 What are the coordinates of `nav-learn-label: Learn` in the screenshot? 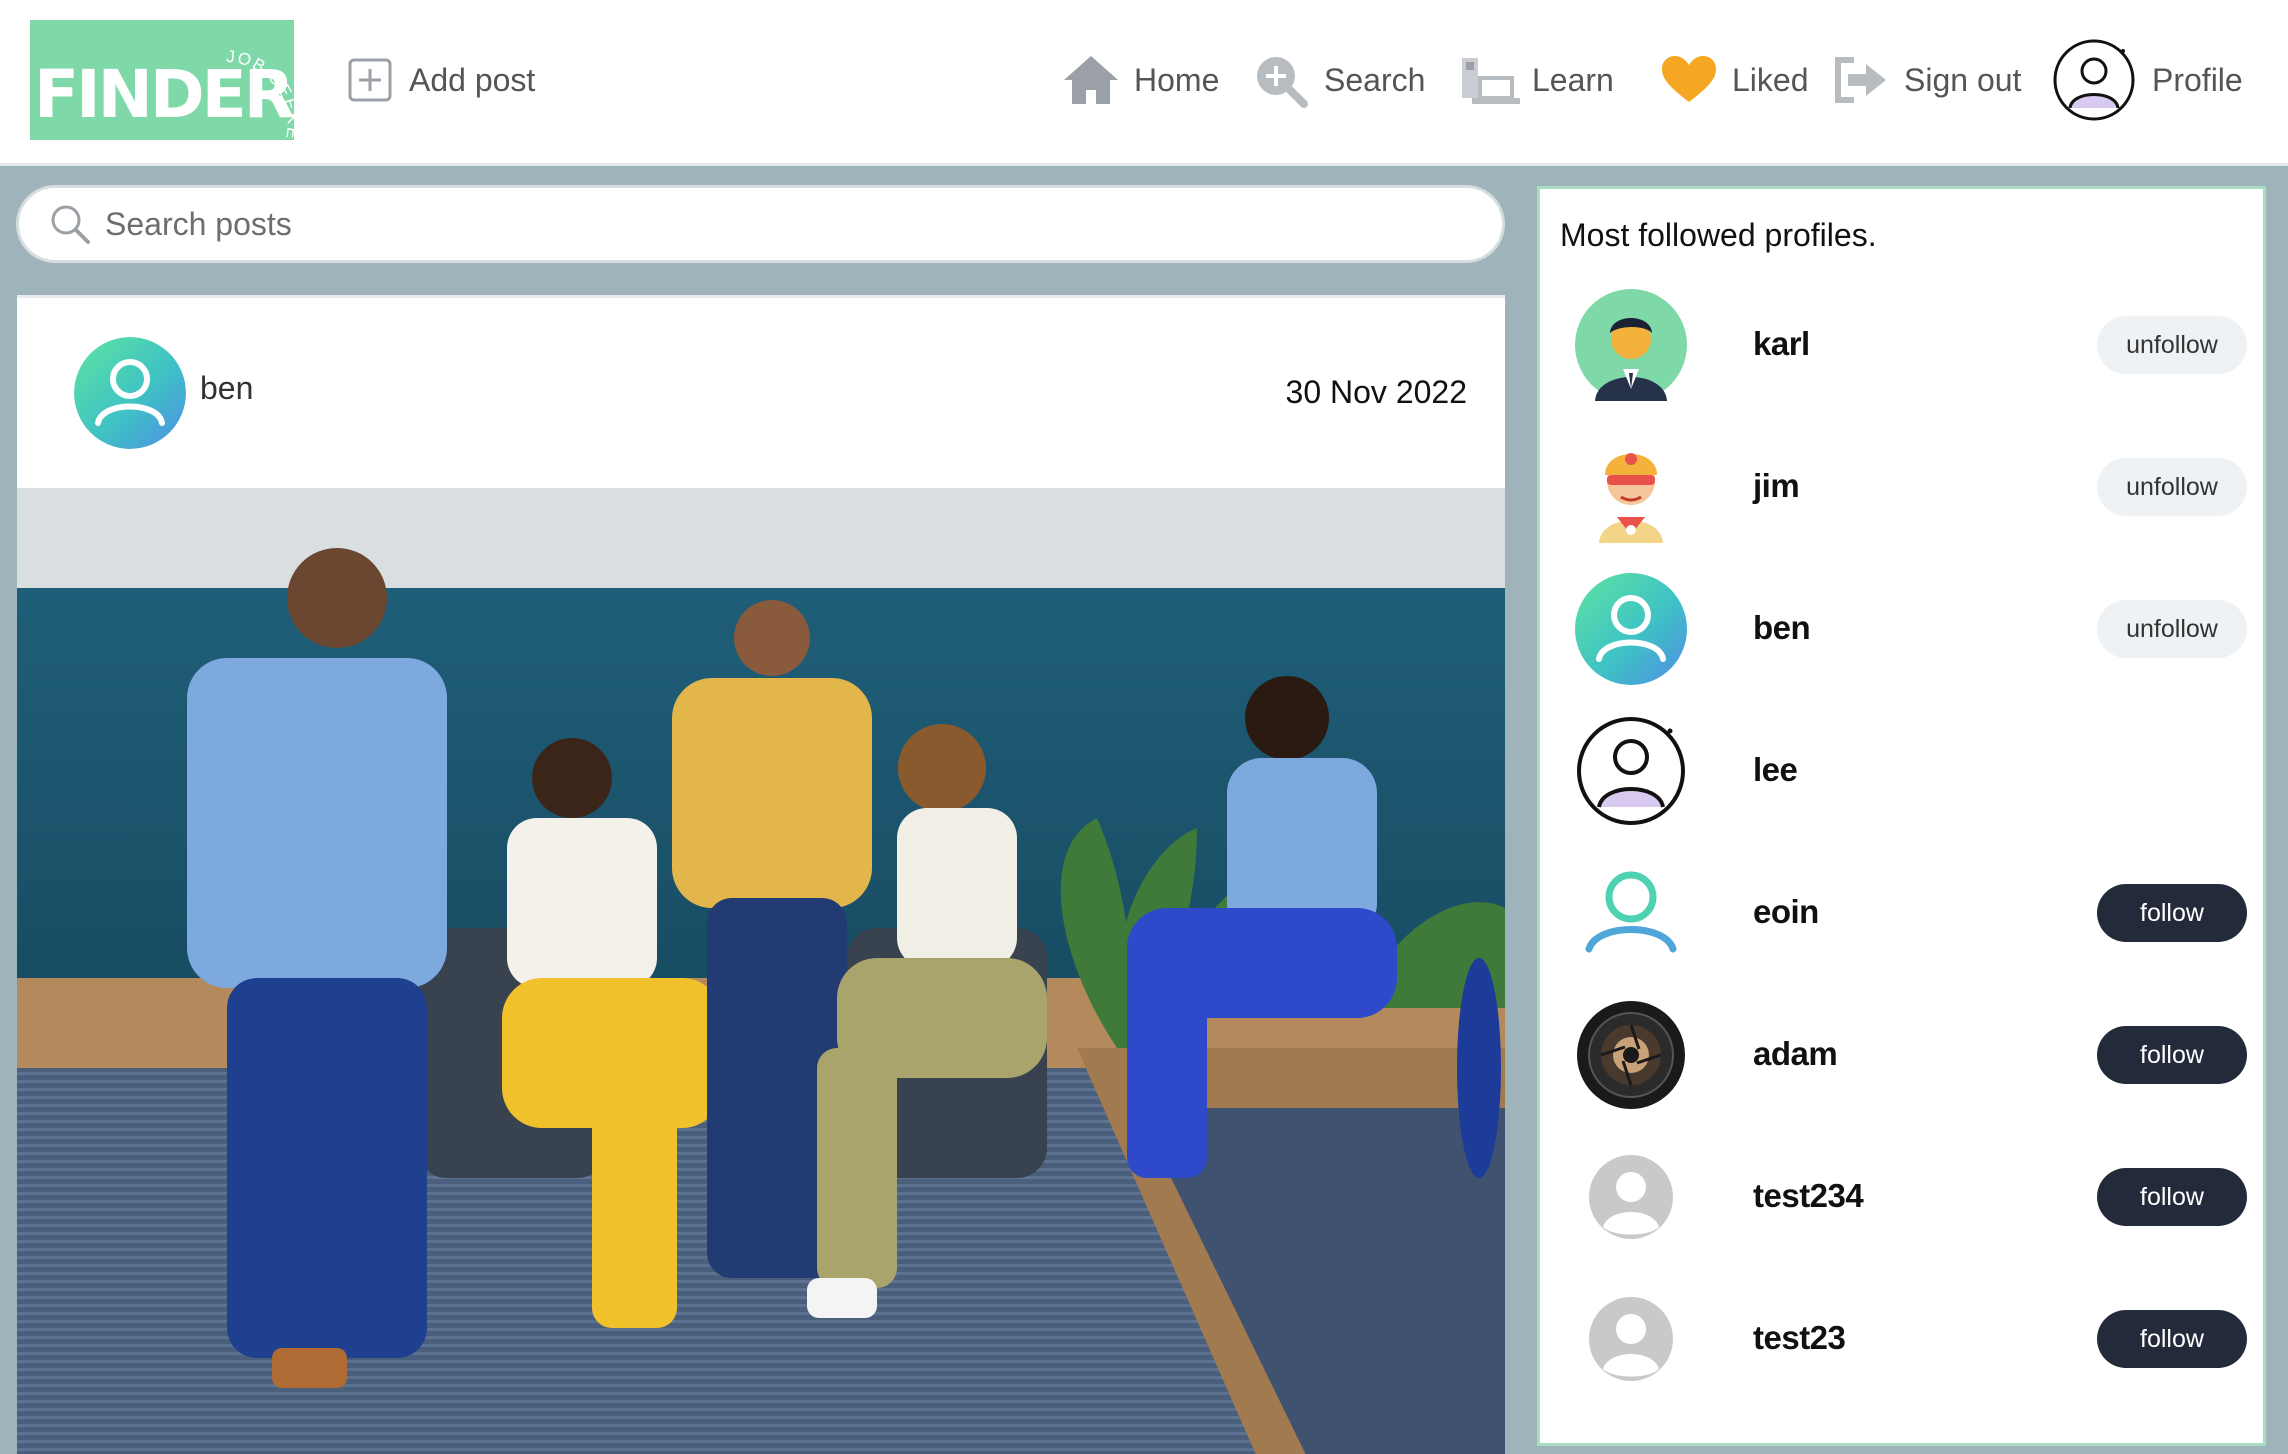 It's located at (1573, 79).